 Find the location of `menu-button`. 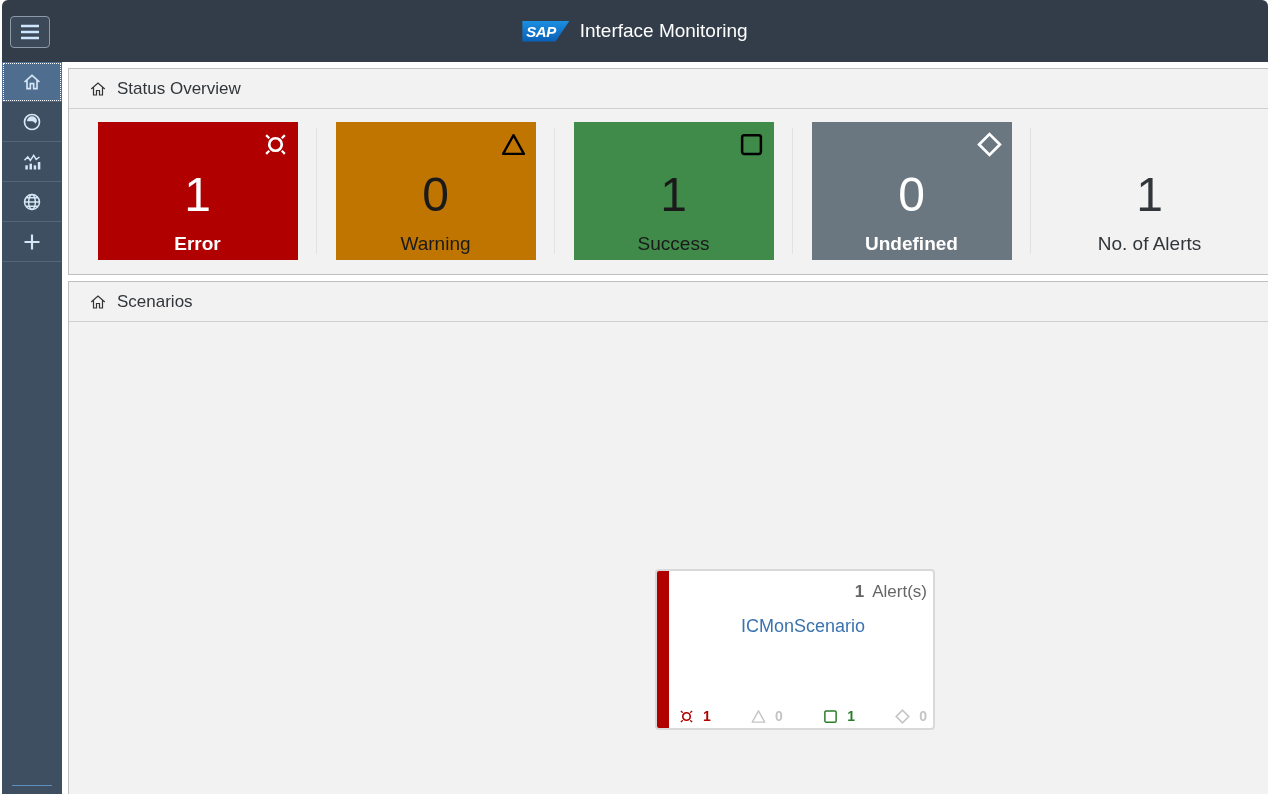

menu-button is located at coordinates (30, 32).